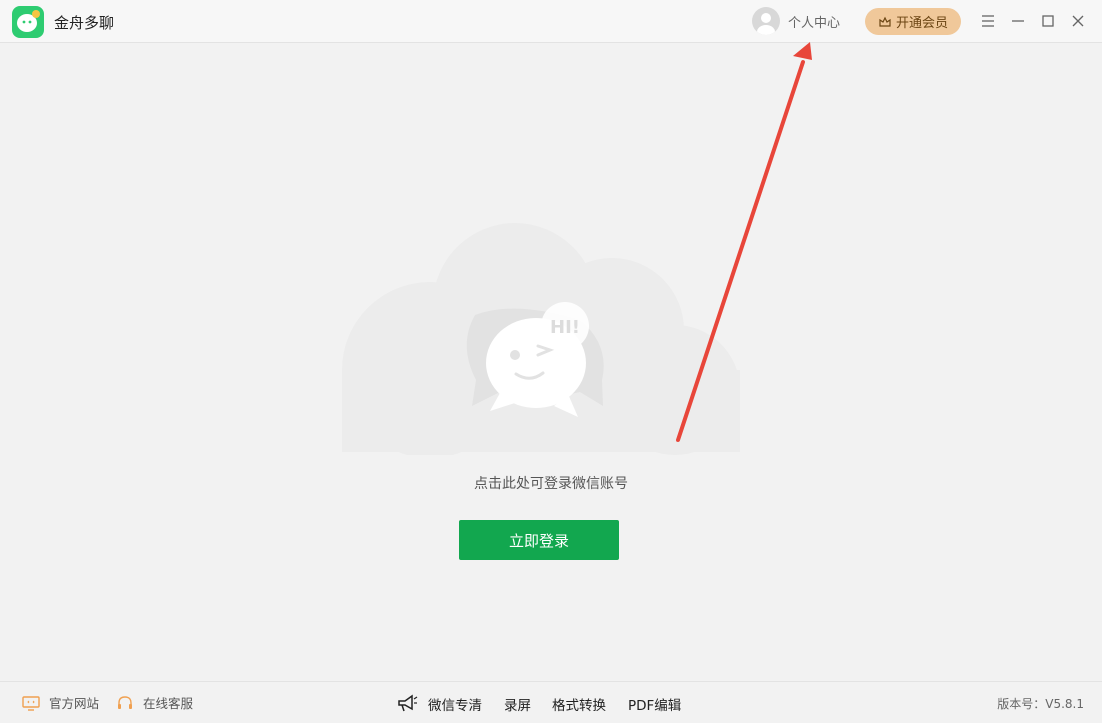 The width and height of the screenshot is (1102, 723). I want to click on pdf-edit-link: PDF编辑, so click(654, 704).